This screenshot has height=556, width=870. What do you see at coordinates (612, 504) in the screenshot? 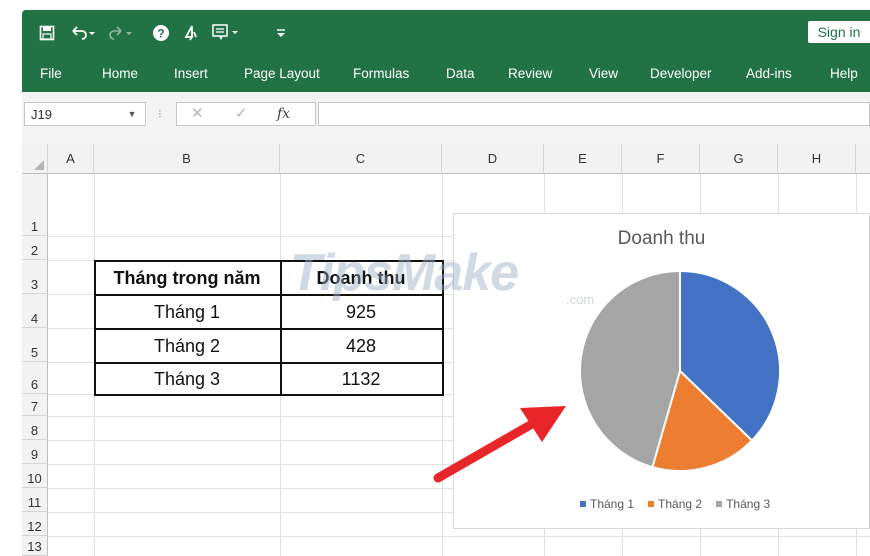
I see `legend-label: Tháng 1` at bounding box center [612, 504].